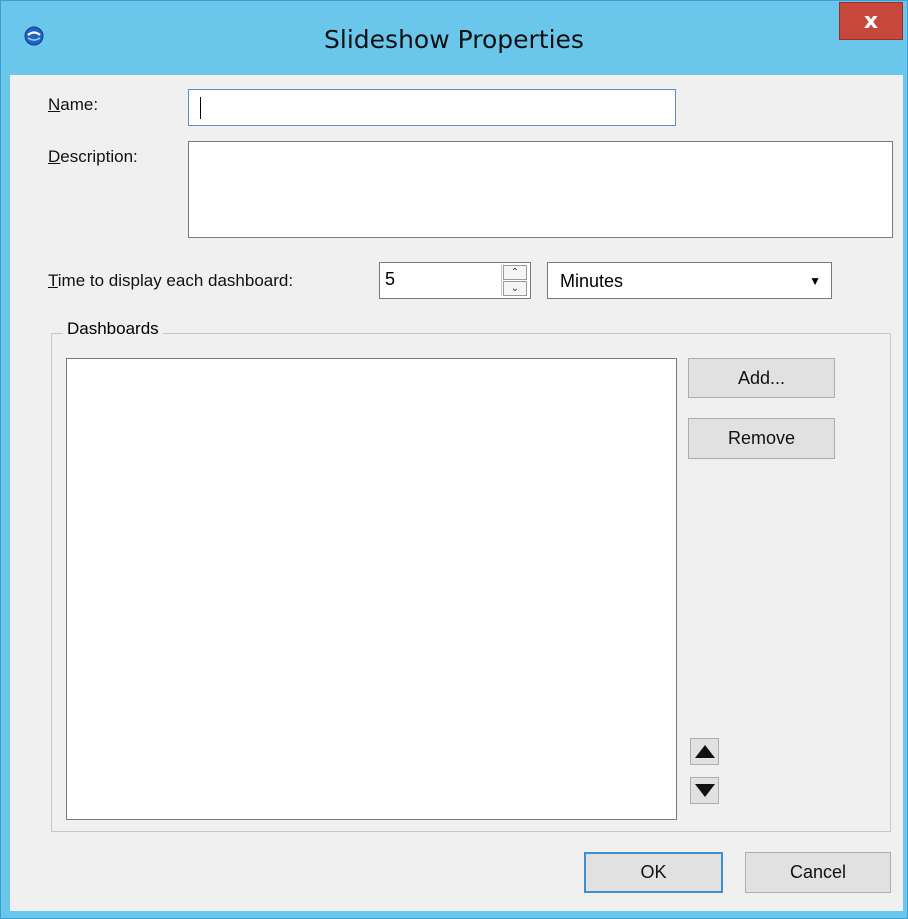 This screenshot has height=919, width=908. I want to click on arrow-up-icon, so click(704, 751).